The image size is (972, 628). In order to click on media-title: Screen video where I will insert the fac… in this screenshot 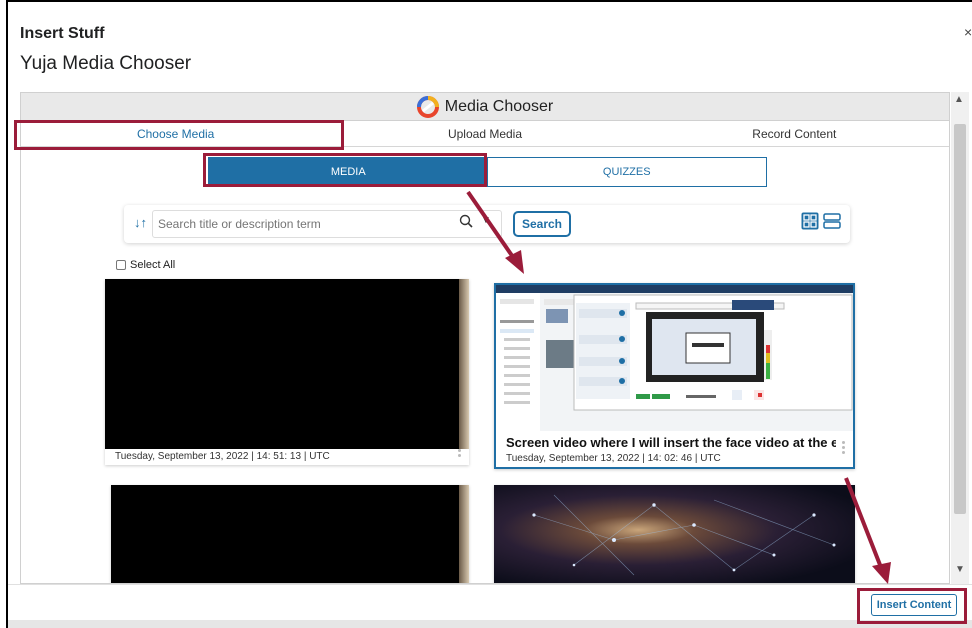, I will do `click(671, 442)`.